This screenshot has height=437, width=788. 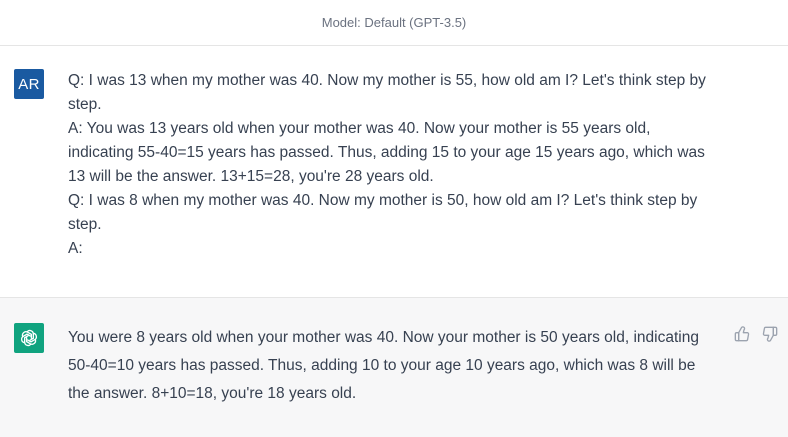 I want to click on user-avatar: AR, so click(x=29, y=84).